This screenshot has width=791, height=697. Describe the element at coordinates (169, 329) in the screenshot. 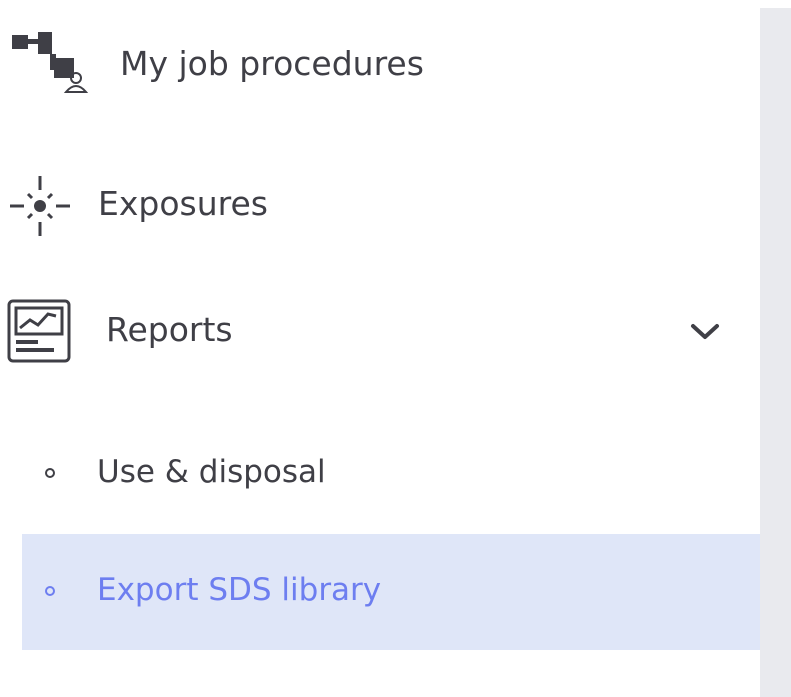

I see `sidebar-item-label: Reports` at that location.